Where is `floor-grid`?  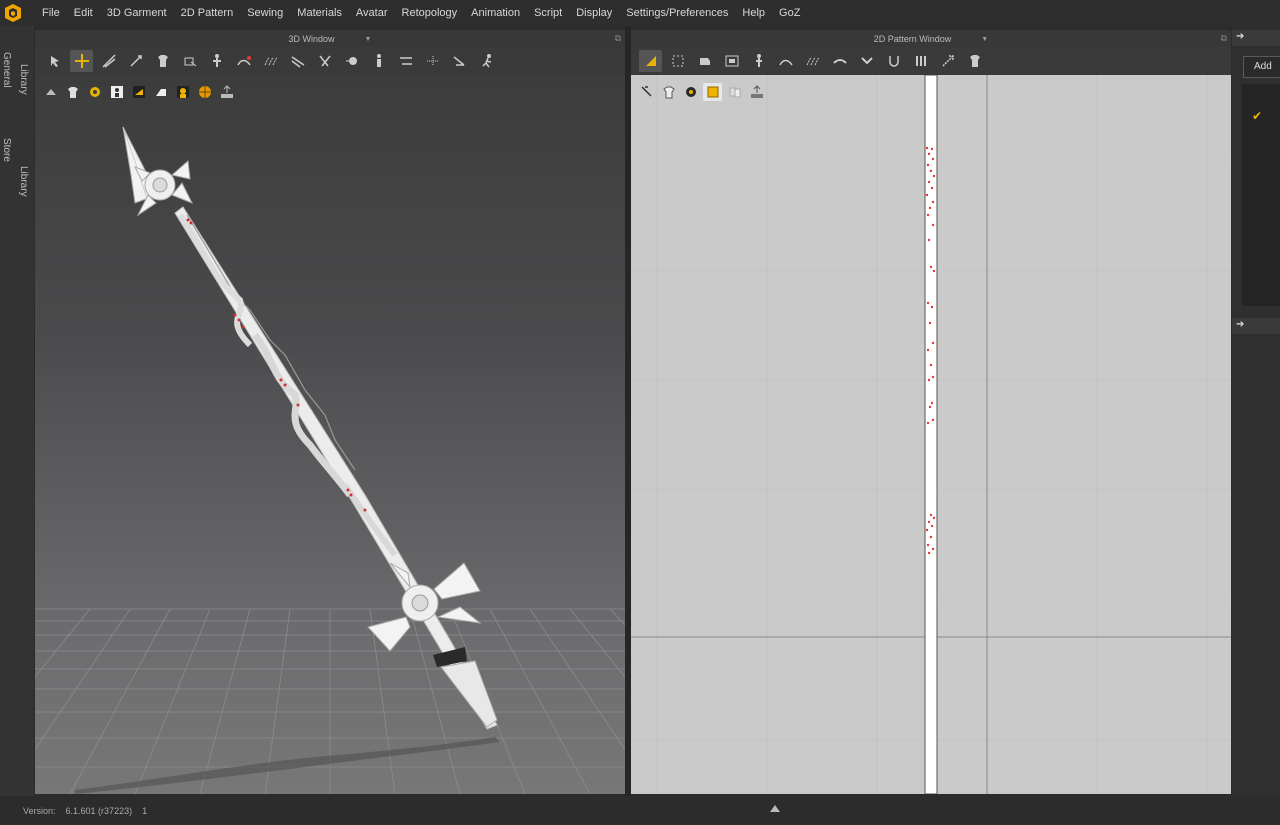
floor-grid is located at coordinates (330, 701).